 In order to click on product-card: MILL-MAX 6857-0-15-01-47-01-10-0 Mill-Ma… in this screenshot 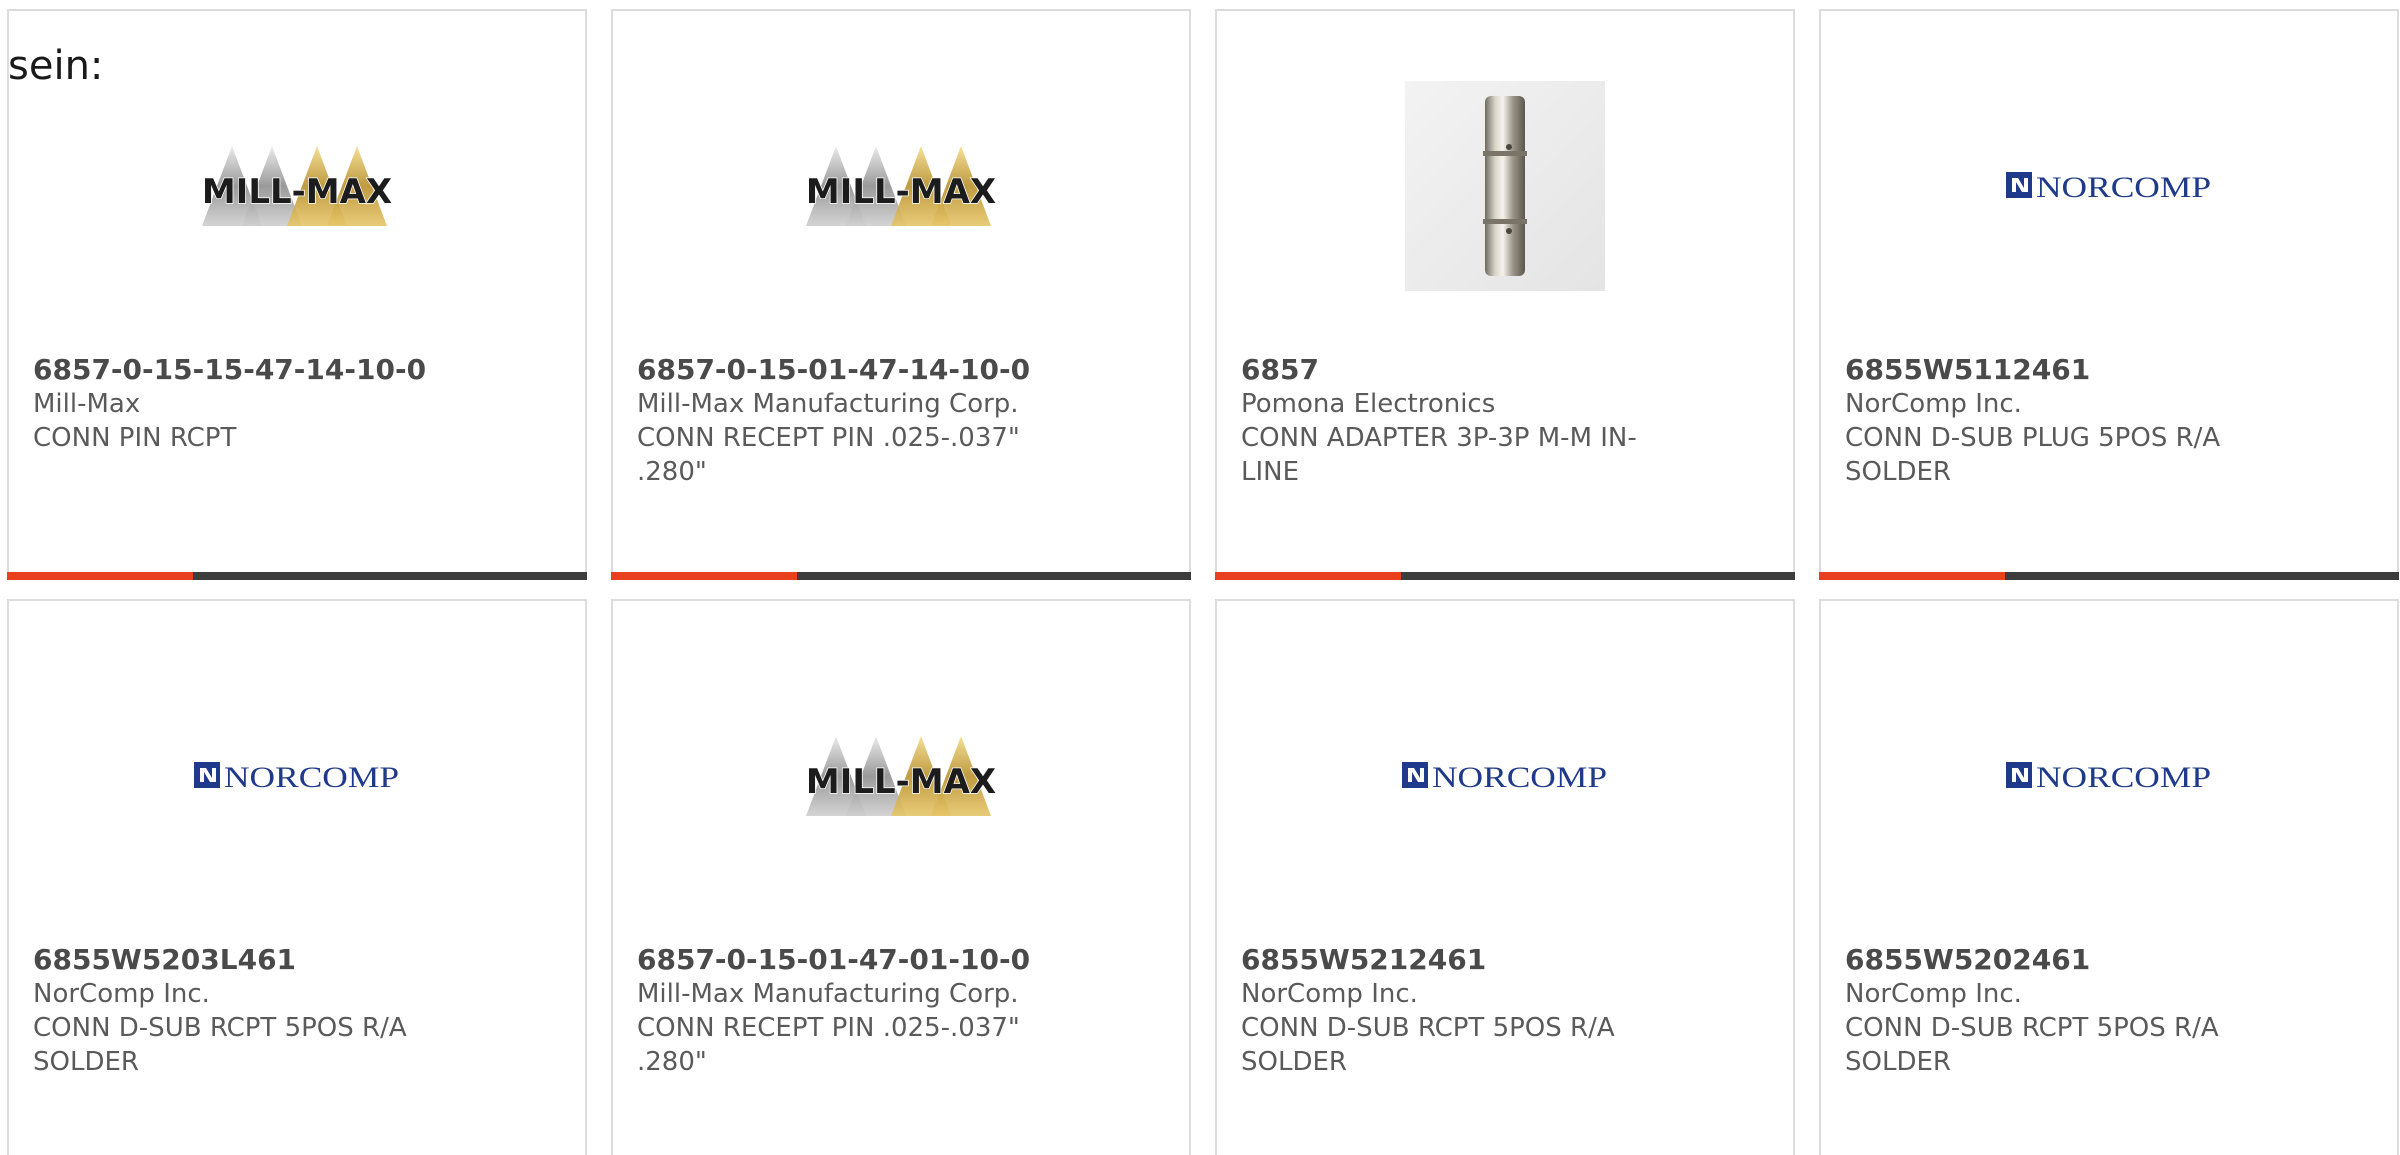, I will do `click(901, 877)`.